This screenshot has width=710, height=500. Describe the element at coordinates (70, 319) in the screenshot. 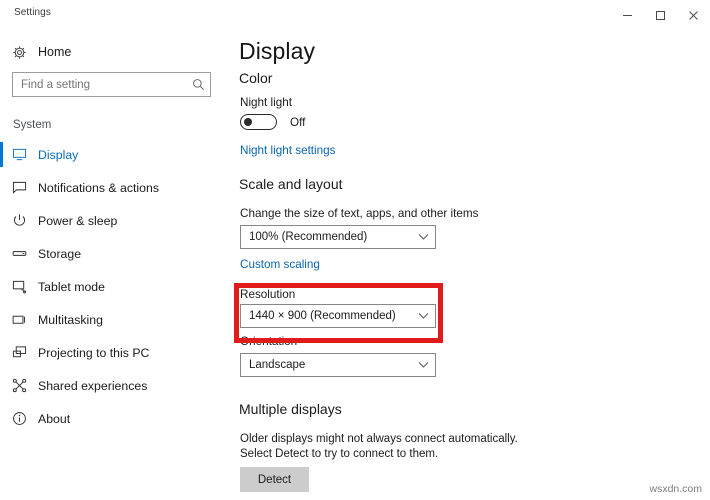

I see `sidebar-item-label: Multitasking` at that location.